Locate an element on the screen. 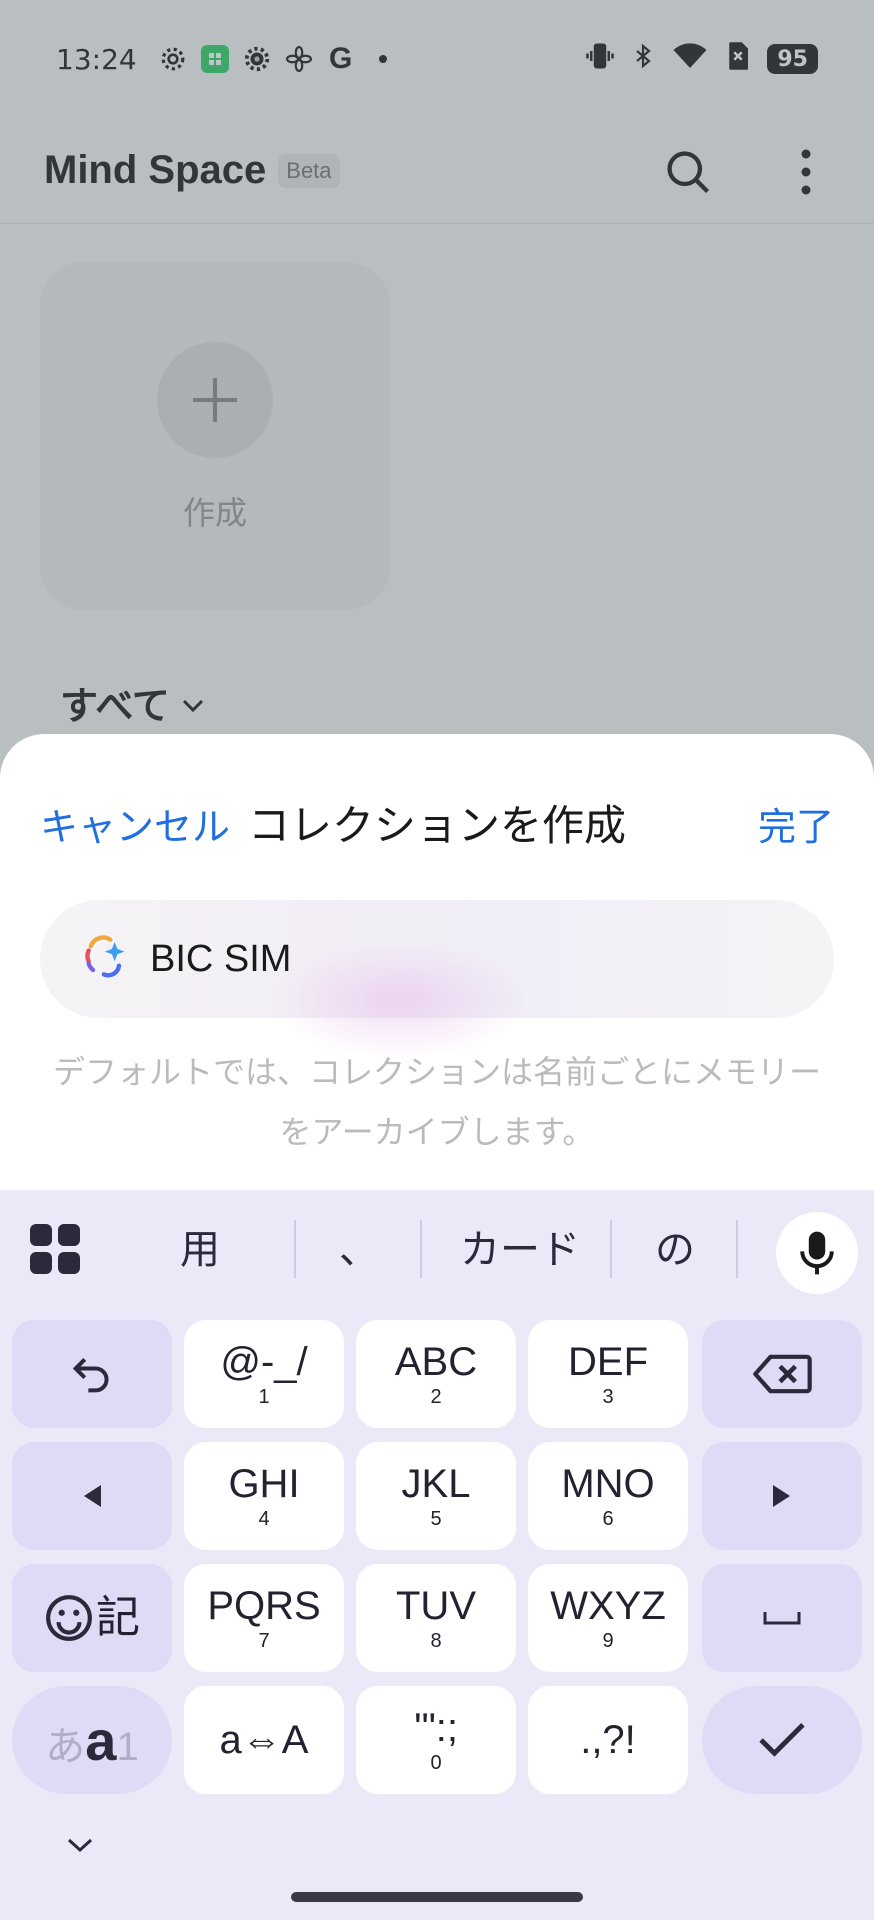 This screenshot has height=1920, width=874. key-1: @-_/ 1 is located at coordinates (264, 1374).